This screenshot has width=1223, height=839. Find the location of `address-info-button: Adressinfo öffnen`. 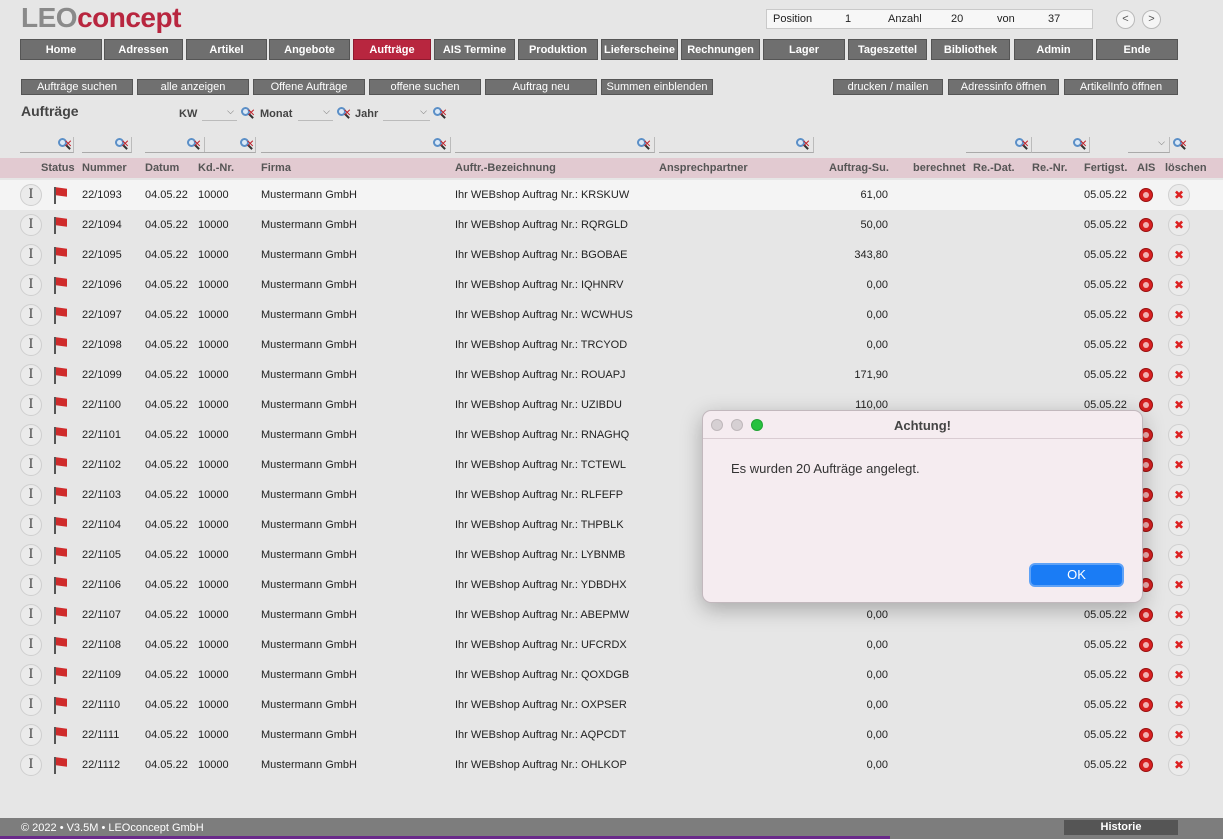

address-info-button: Adressinfo öffnen is located at coordinates (1003, 87).